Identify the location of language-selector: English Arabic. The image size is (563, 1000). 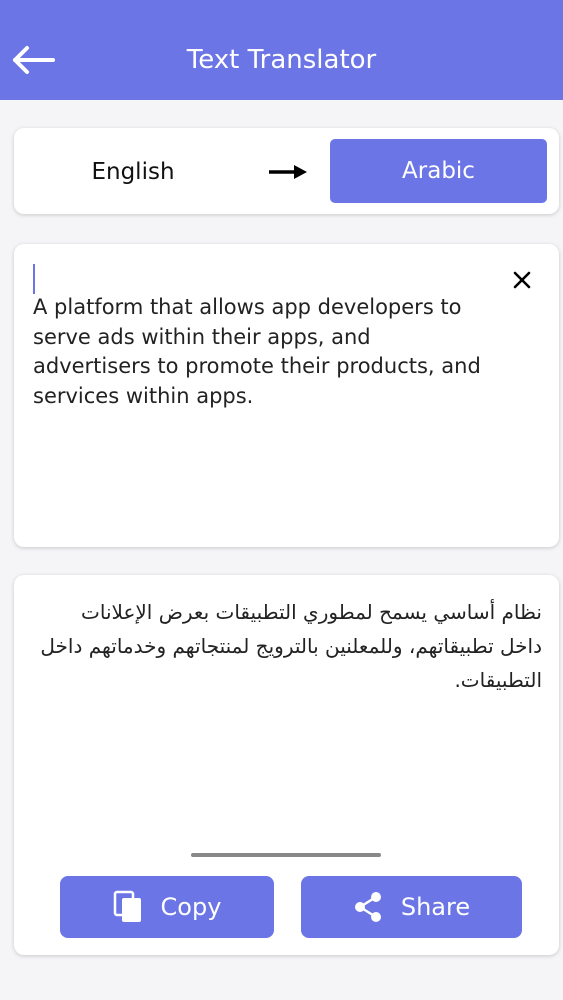
(286, 171).